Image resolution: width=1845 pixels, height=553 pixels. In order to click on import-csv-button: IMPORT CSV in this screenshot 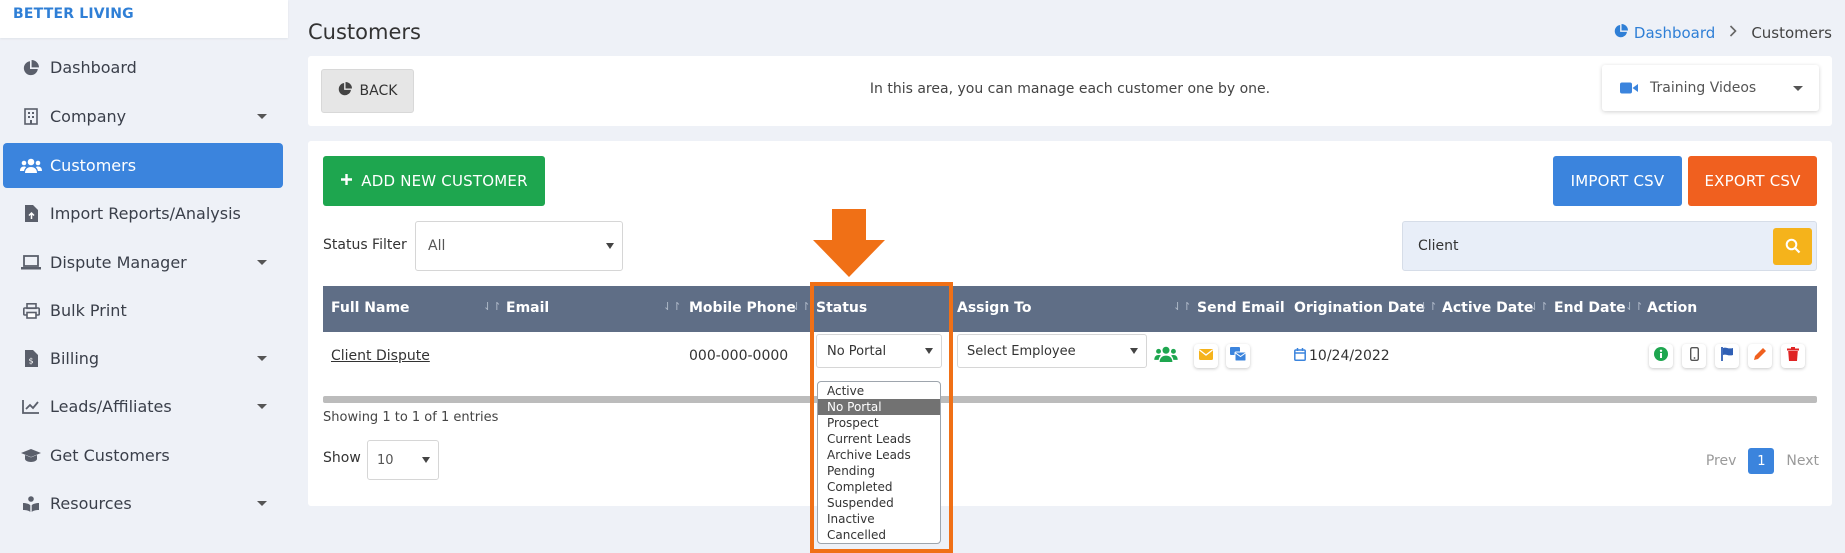, I will do `click(1617, 181)`.